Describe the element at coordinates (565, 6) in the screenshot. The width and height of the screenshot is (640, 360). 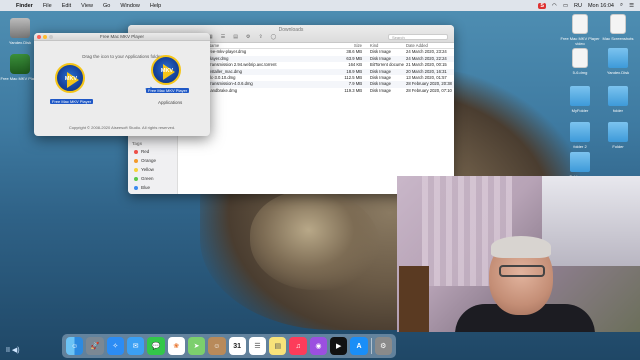
I see `battery-icon: ▭` at that location.